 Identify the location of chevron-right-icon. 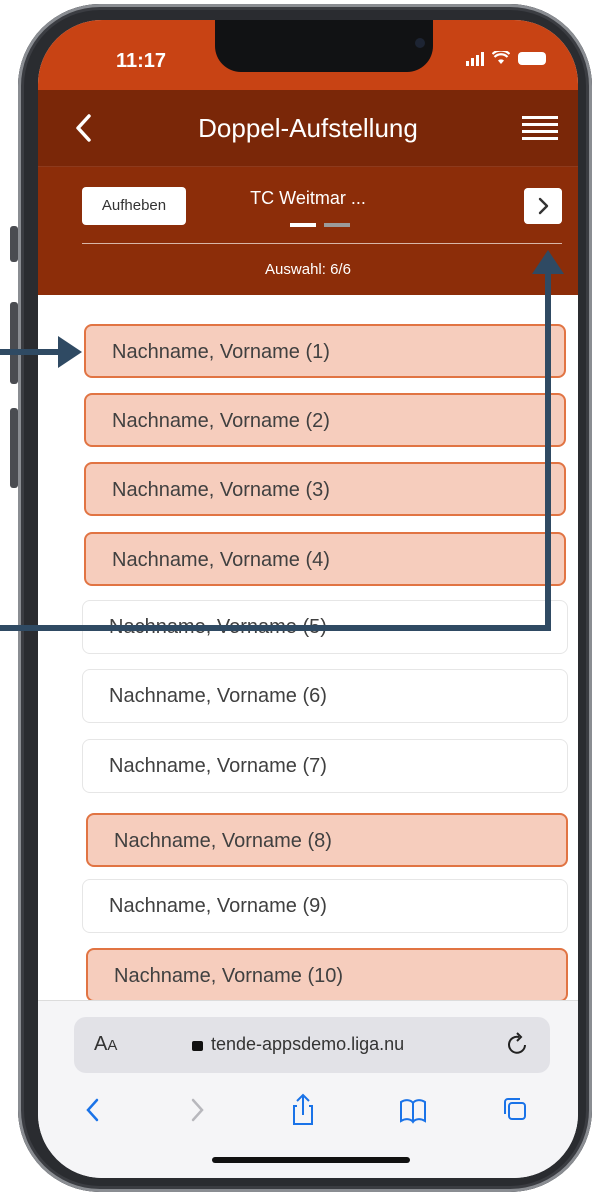
(543, 206).